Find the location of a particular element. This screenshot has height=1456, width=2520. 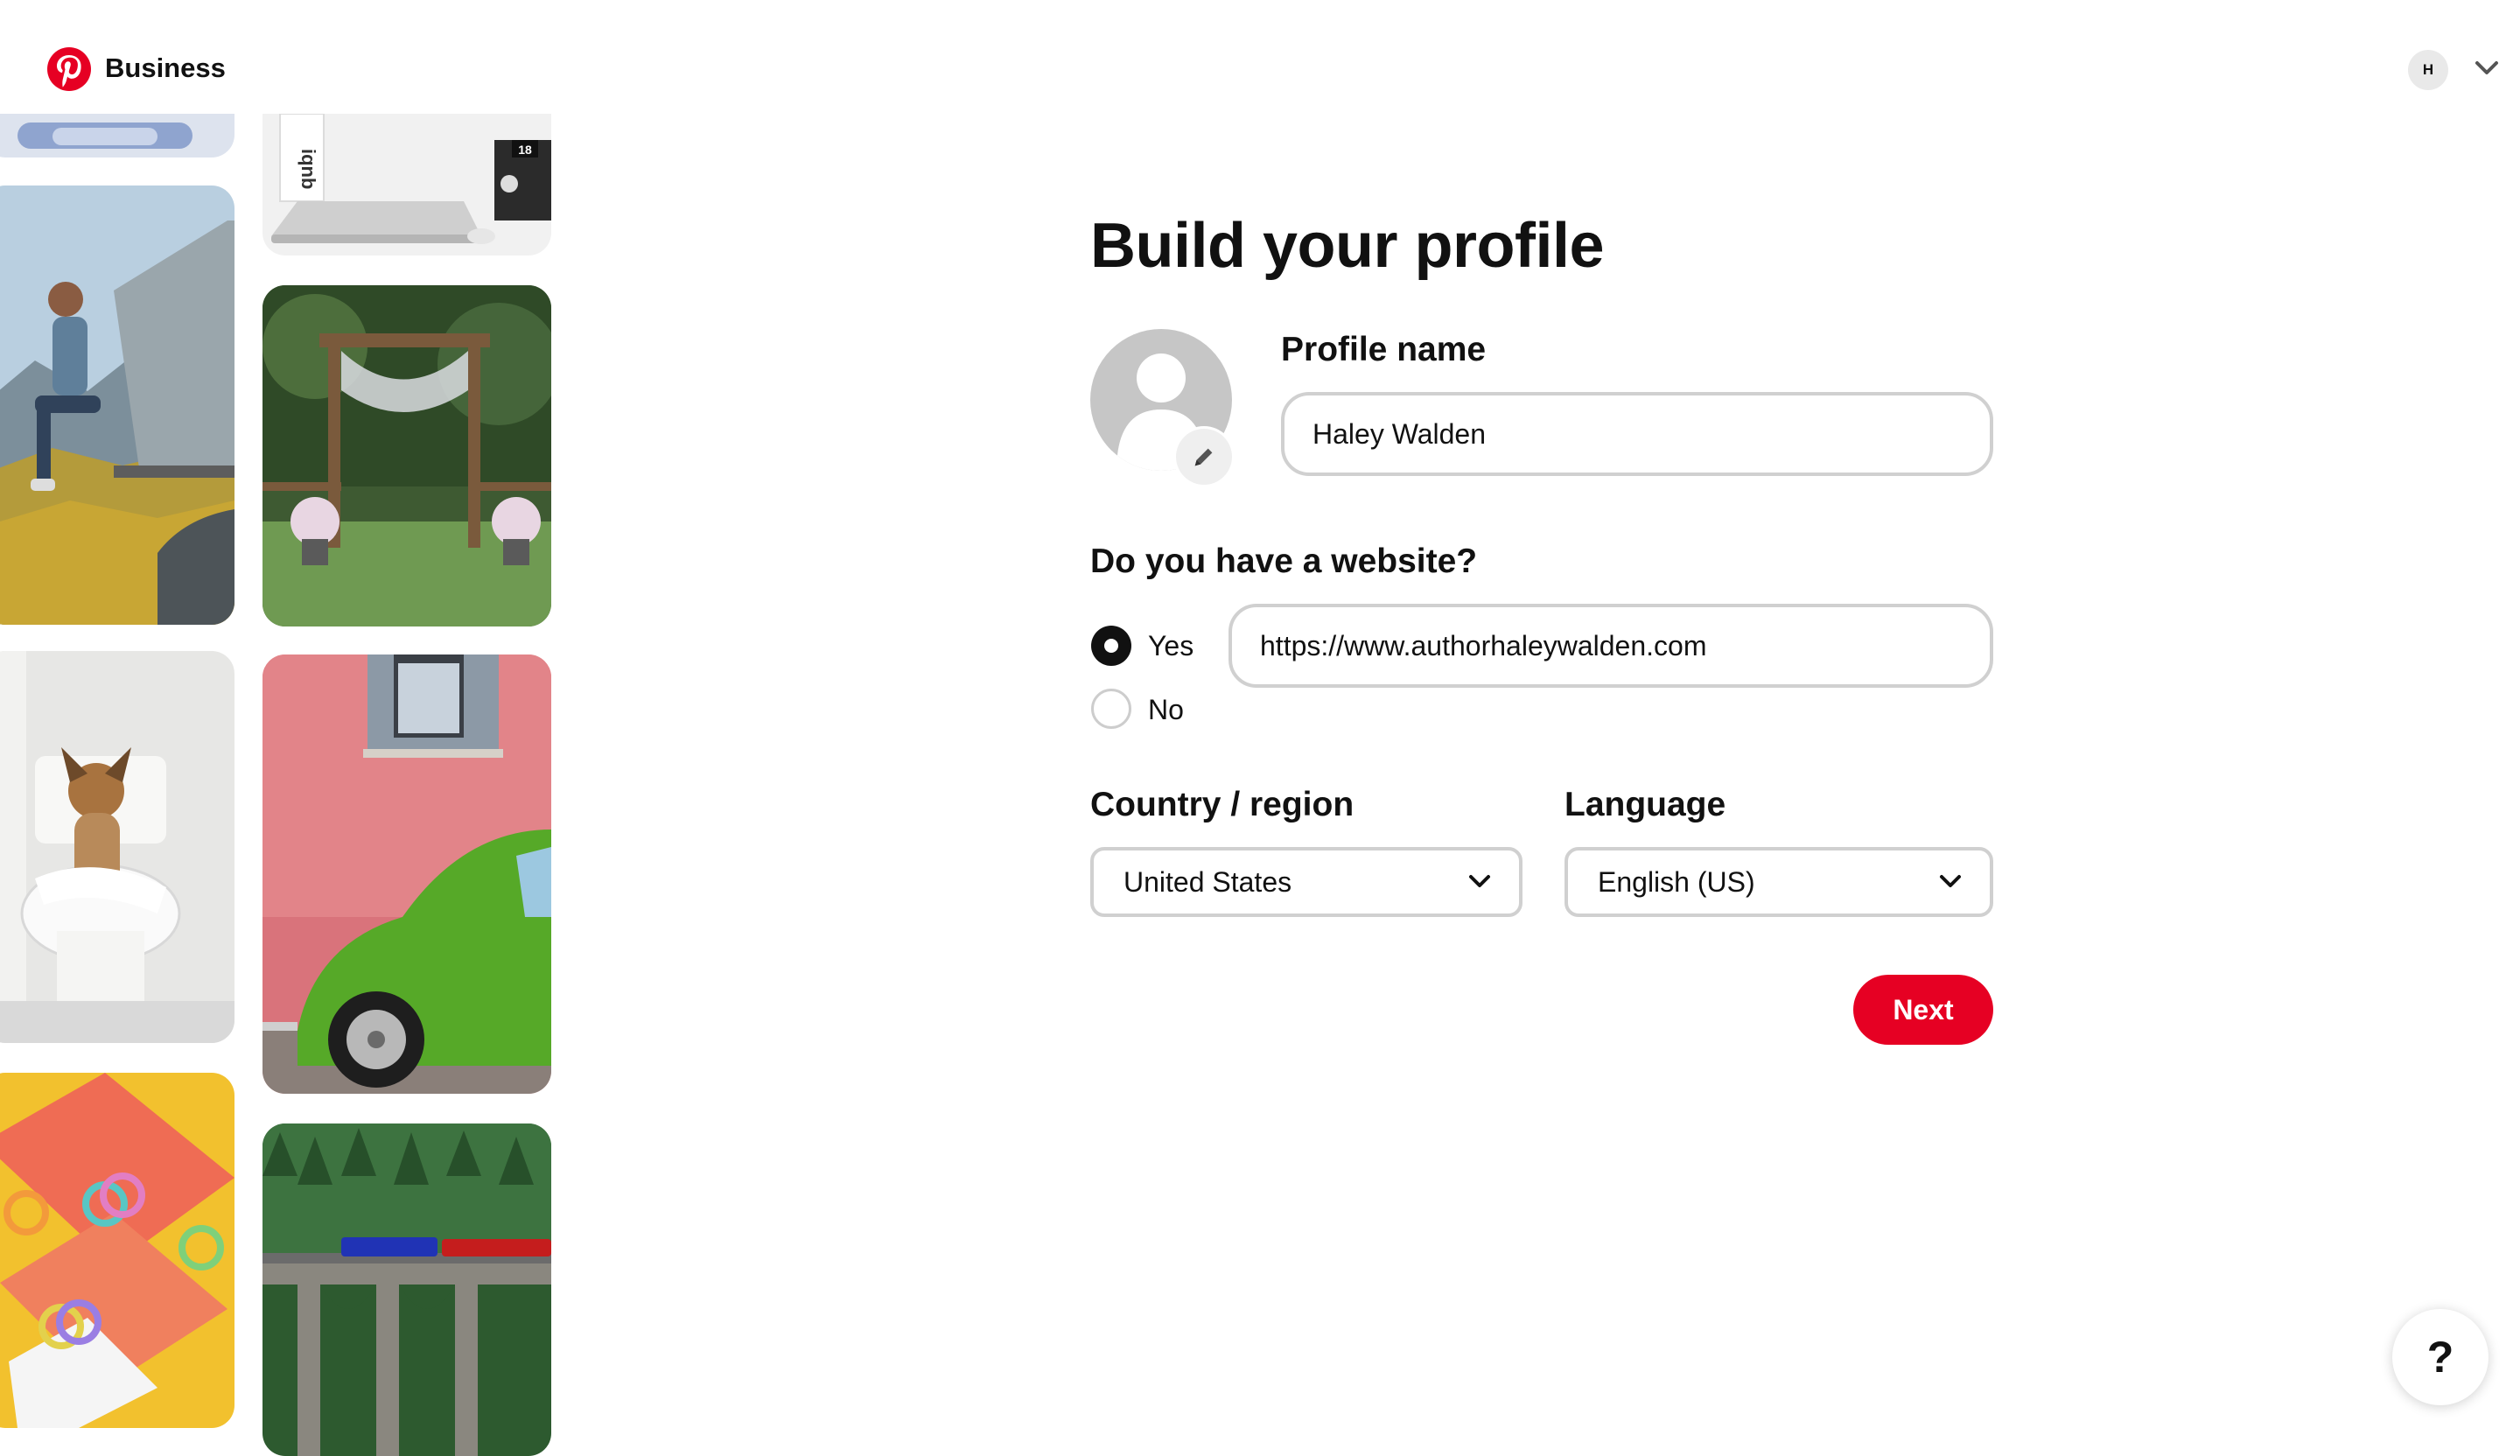

collage-image-green-beetle is located at coordinates (406, 874).